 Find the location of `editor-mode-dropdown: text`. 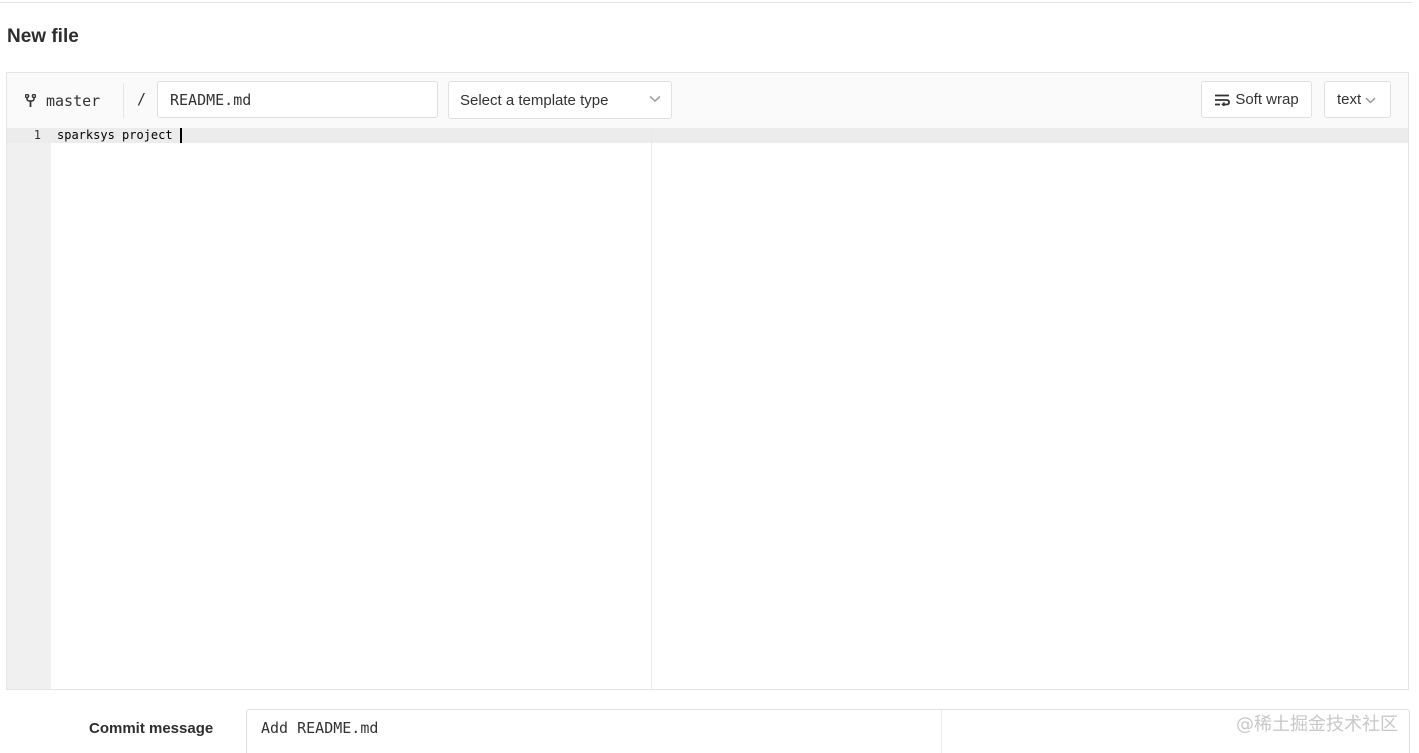

editor-mode-dropdown: text is located at coordinates (1357, 99).